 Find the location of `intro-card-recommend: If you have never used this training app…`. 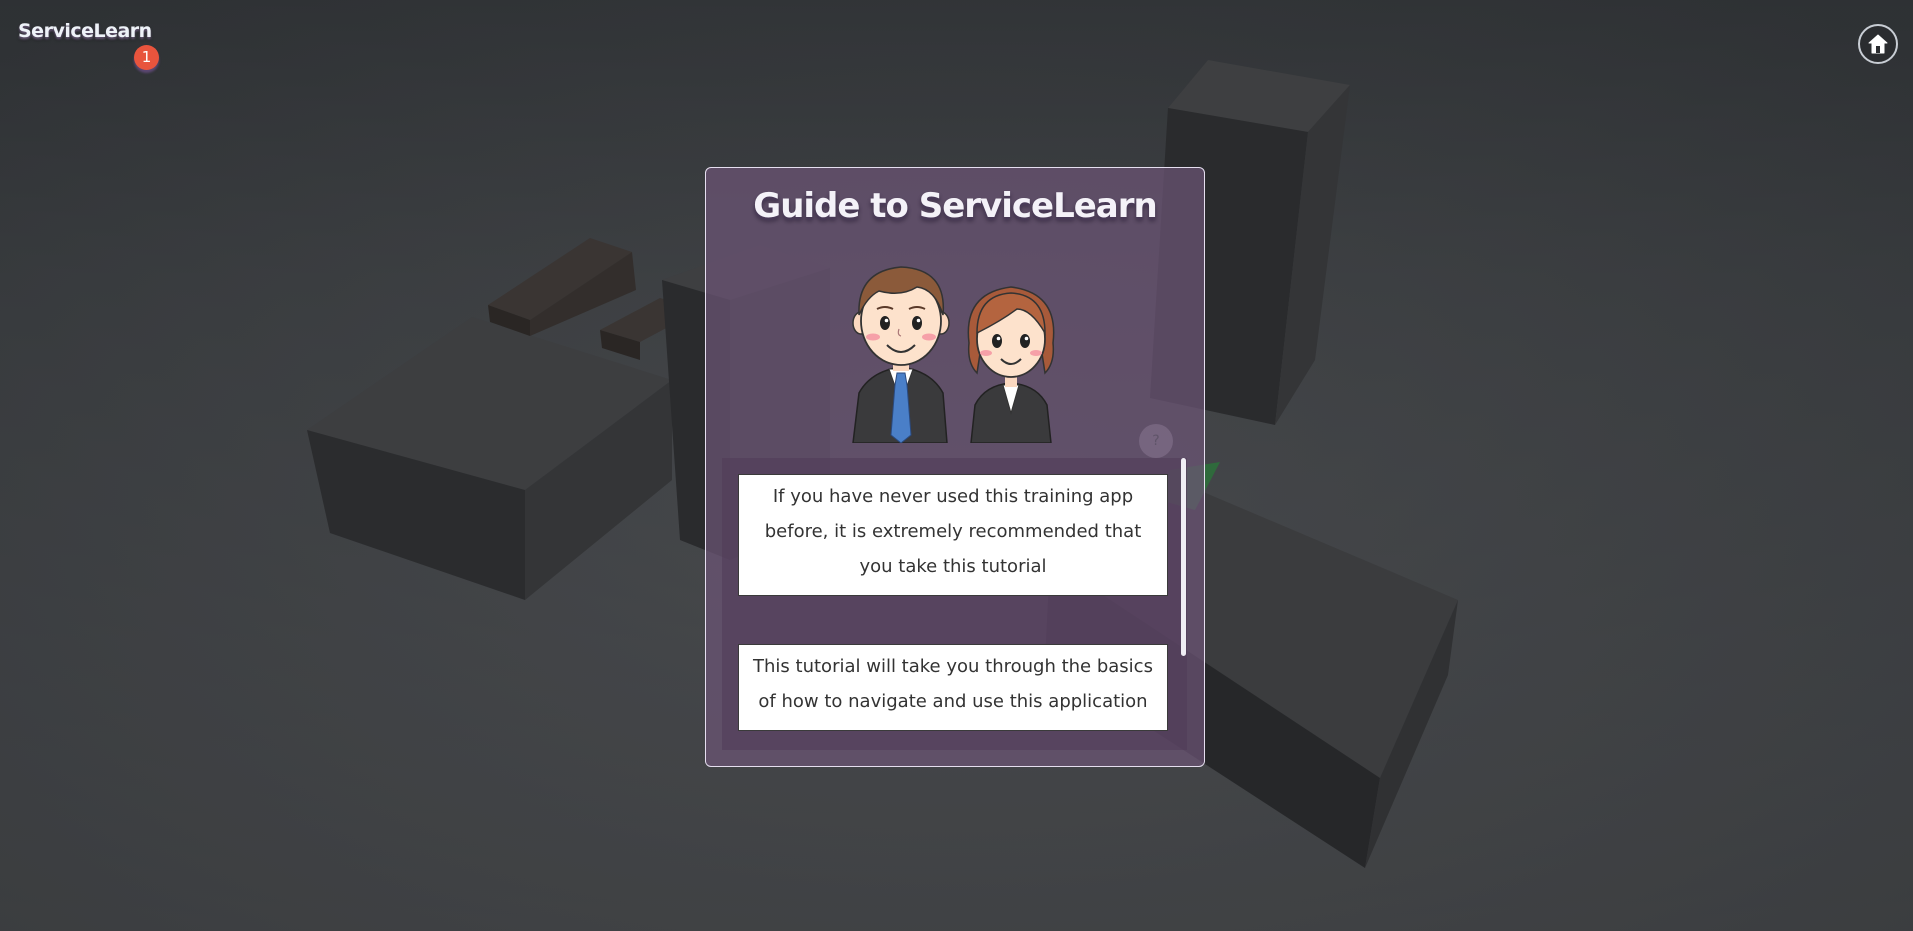

intro-card-recommend: If you have never used this training app… is located at coordinates (953, 535).